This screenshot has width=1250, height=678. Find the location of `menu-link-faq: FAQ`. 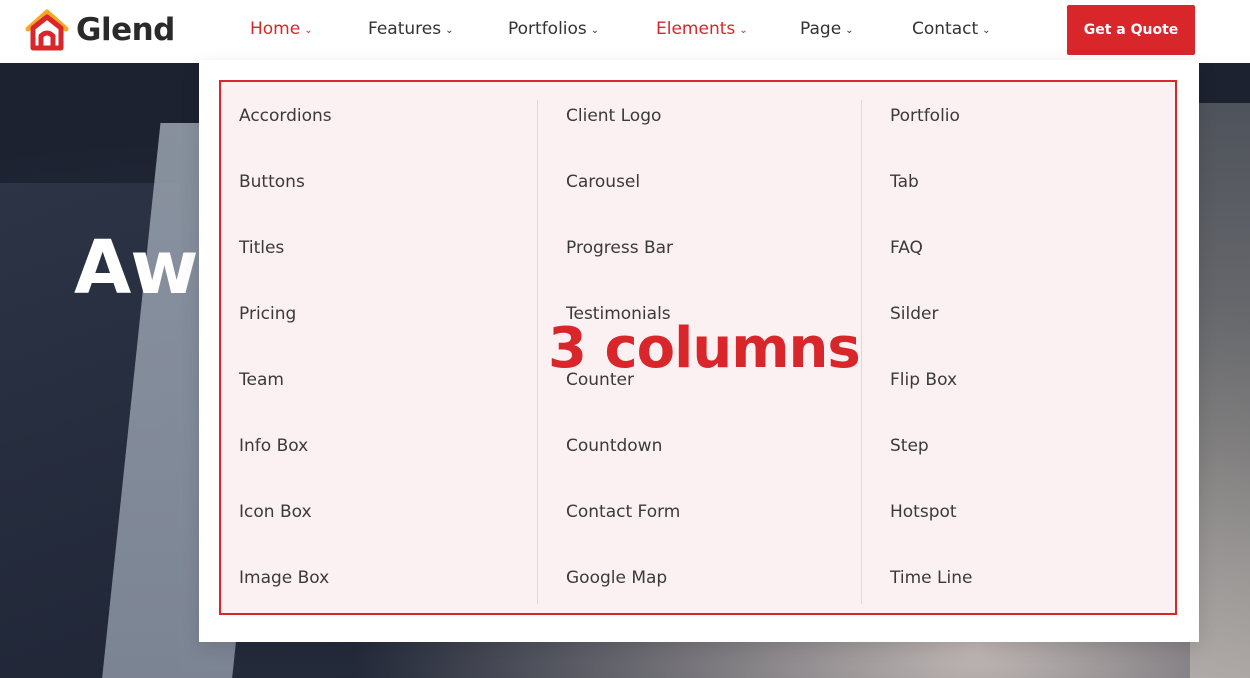

menu-link-faq: FAQ is located at coordinates (906, 248).